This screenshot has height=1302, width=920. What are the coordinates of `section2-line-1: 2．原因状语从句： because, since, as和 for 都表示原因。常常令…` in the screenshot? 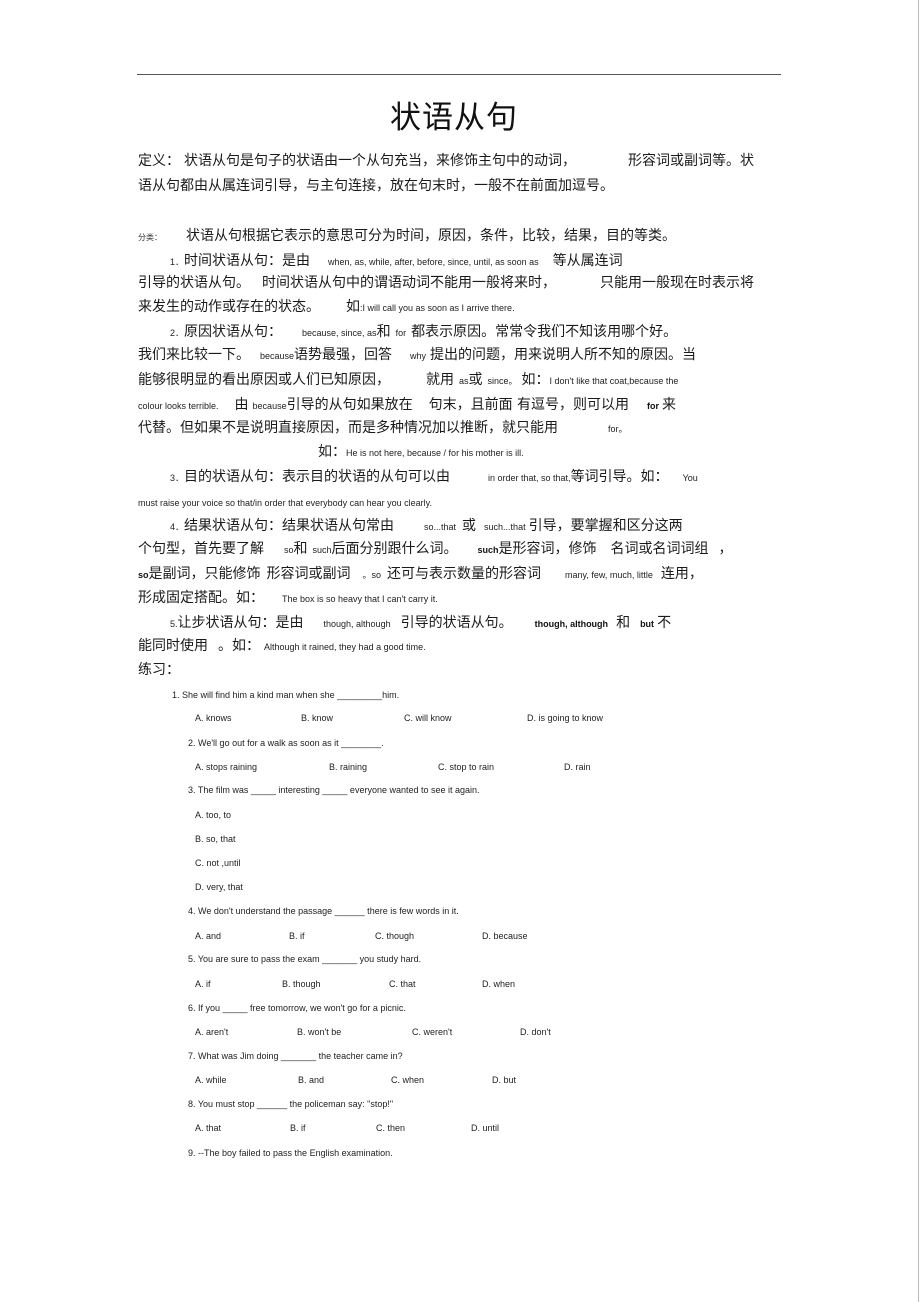 It's located at (424, 332).